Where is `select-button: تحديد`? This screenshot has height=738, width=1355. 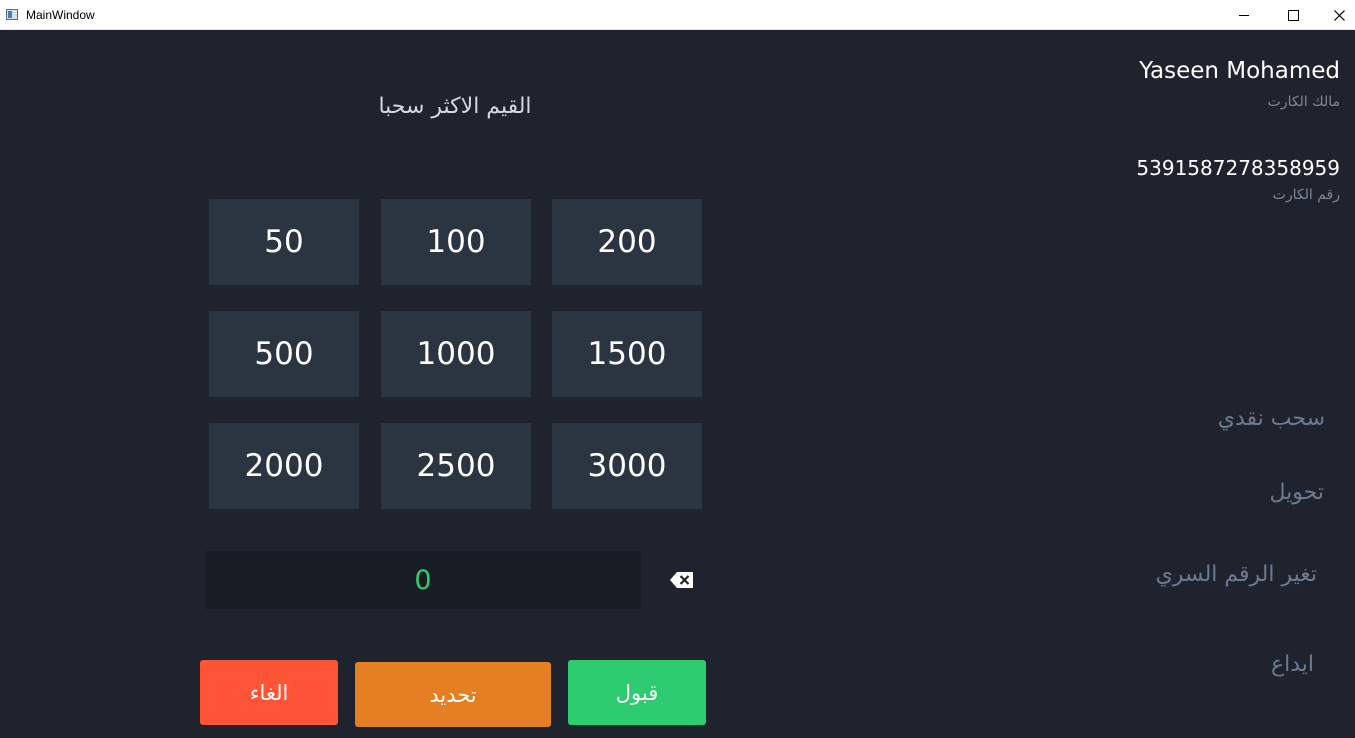
select-button: تحديد is located at coordinates (453, 694).